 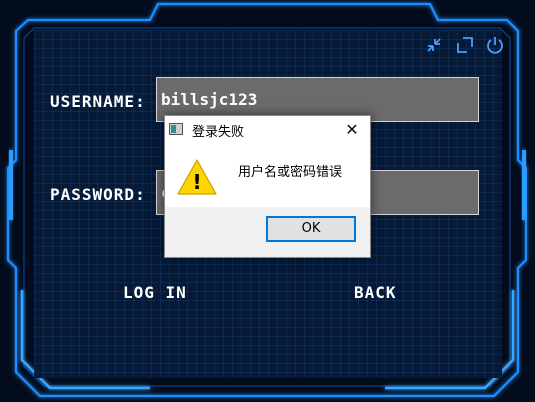 What do you see at coordinates (290, 172) in the screenshot?
I see `dialog-message: 用户名或密码错误` at bounding box center [290, 172].